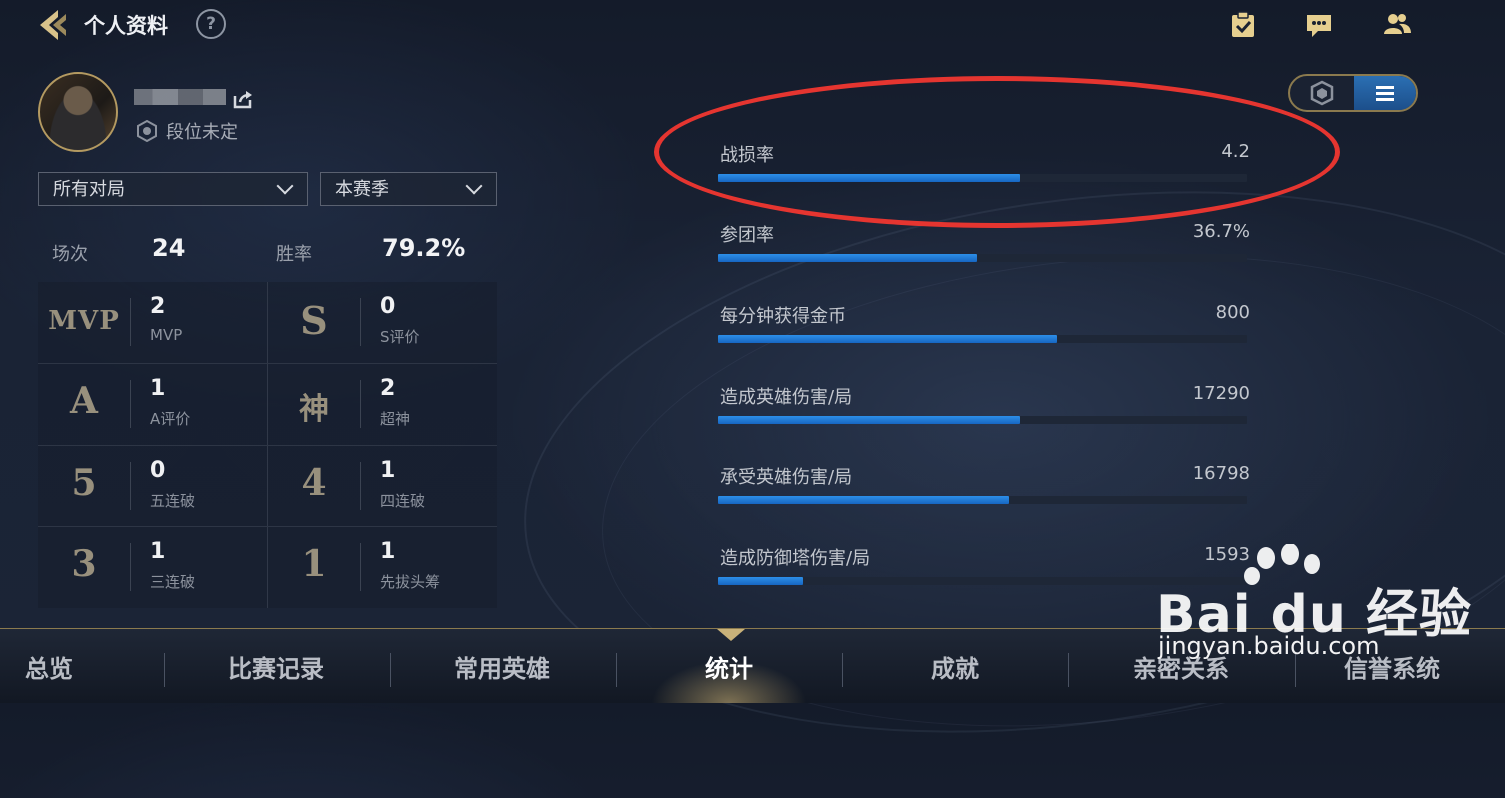  Describe the element at coordinates (70, 254) in the screenshot. I see `matches-label: 场次` at that location.